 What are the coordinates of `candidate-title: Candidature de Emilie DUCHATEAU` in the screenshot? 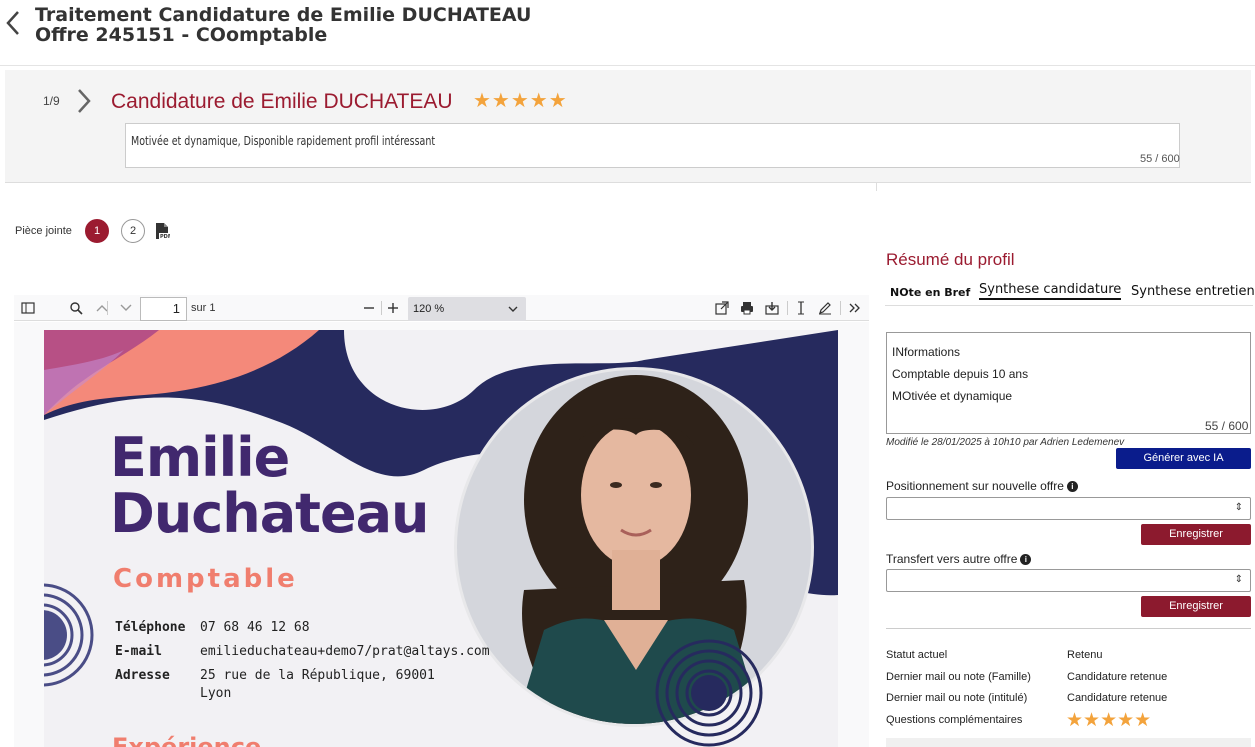 It's located at (282, 101).